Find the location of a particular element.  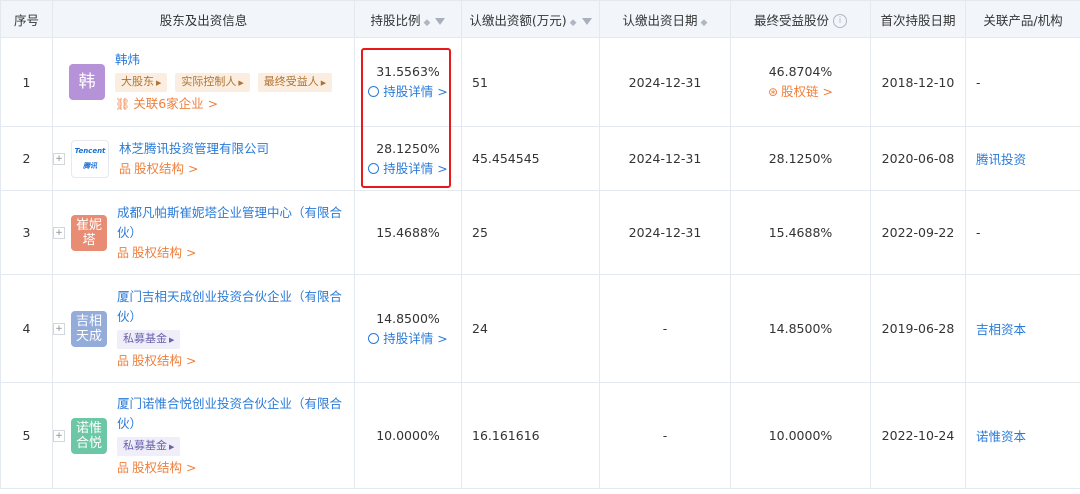

chain-icon: ⊛ is located at coordinates (773, 92).